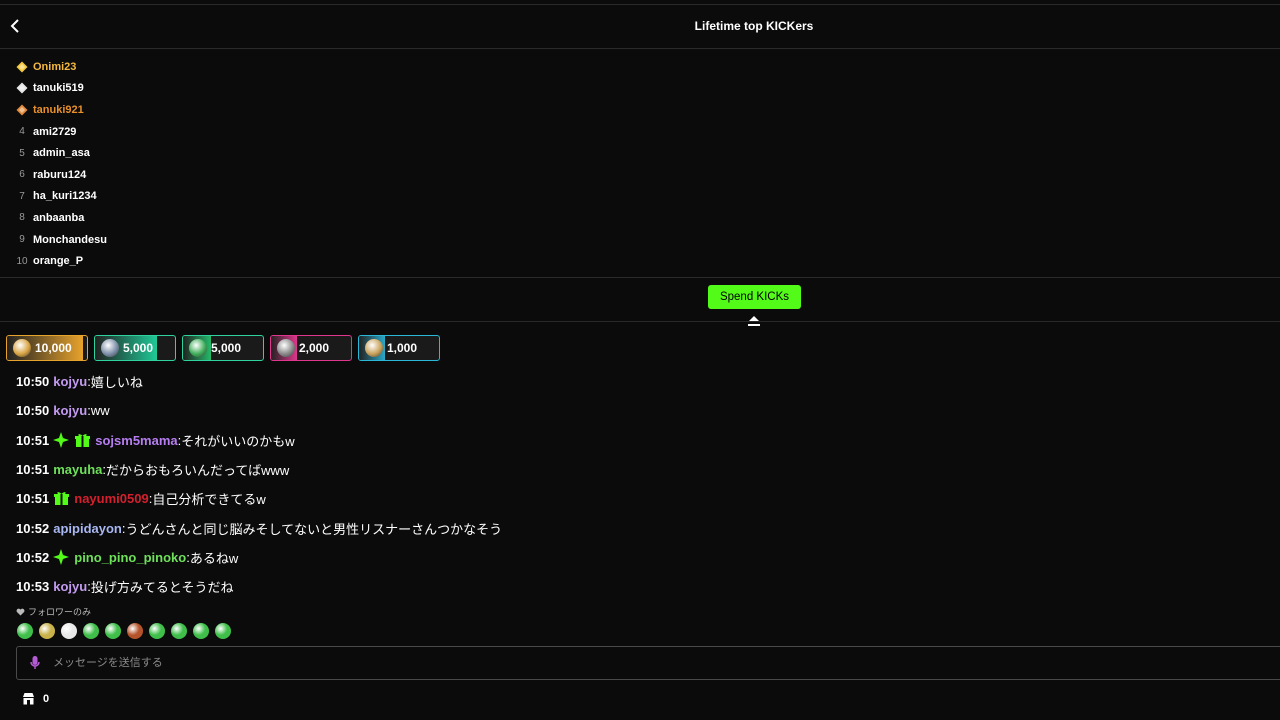 The width and height of the screenshot is (1280, 720). I want to click on store-icon, so click(28, 698).